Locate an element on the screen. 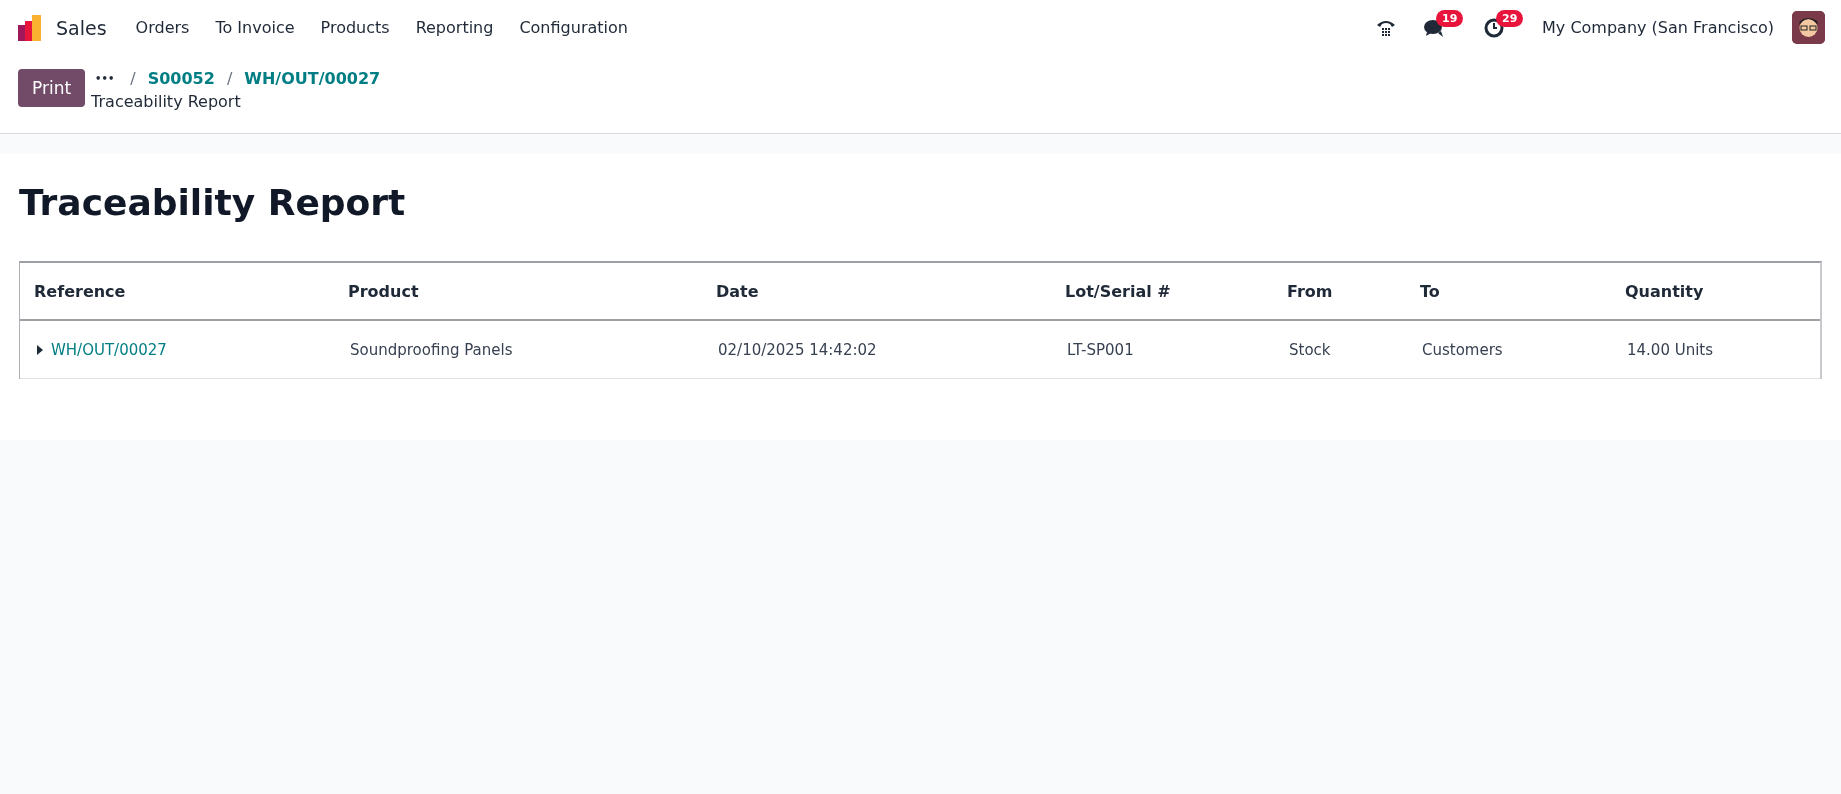 Image resolution: width=1841 pixels, height=794 pixels. column-header: From is located at coordinates (1310, 291).